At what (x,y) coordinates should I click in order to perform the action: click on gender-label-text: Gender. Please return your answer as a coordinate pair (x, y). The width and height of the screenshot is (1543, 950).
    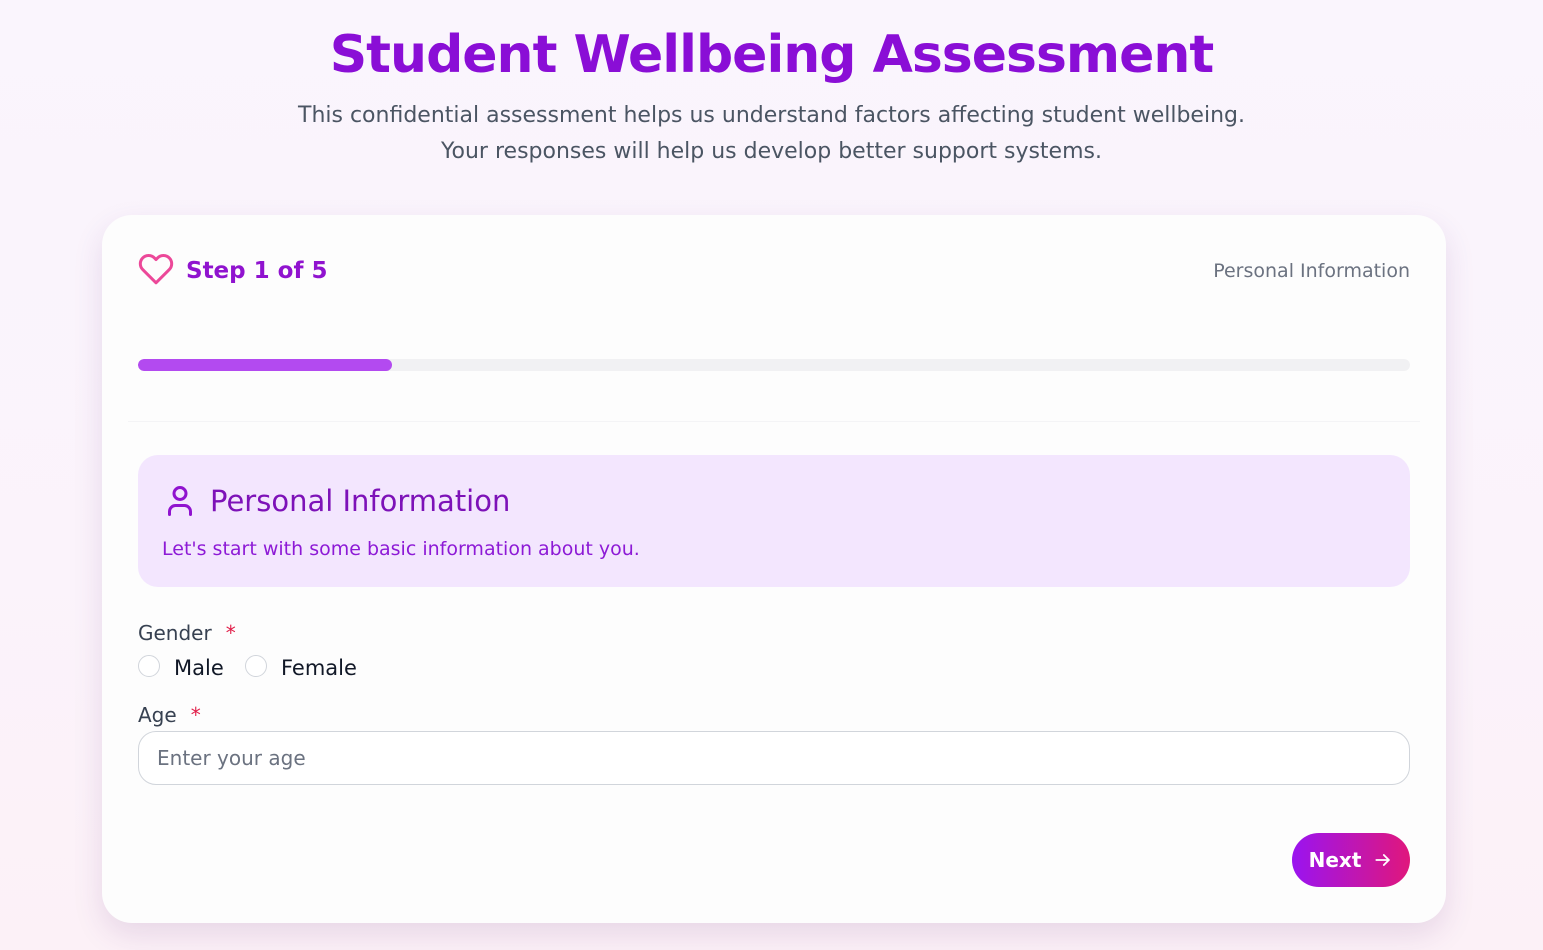
    Looking at the image, I should click on (175, 633).